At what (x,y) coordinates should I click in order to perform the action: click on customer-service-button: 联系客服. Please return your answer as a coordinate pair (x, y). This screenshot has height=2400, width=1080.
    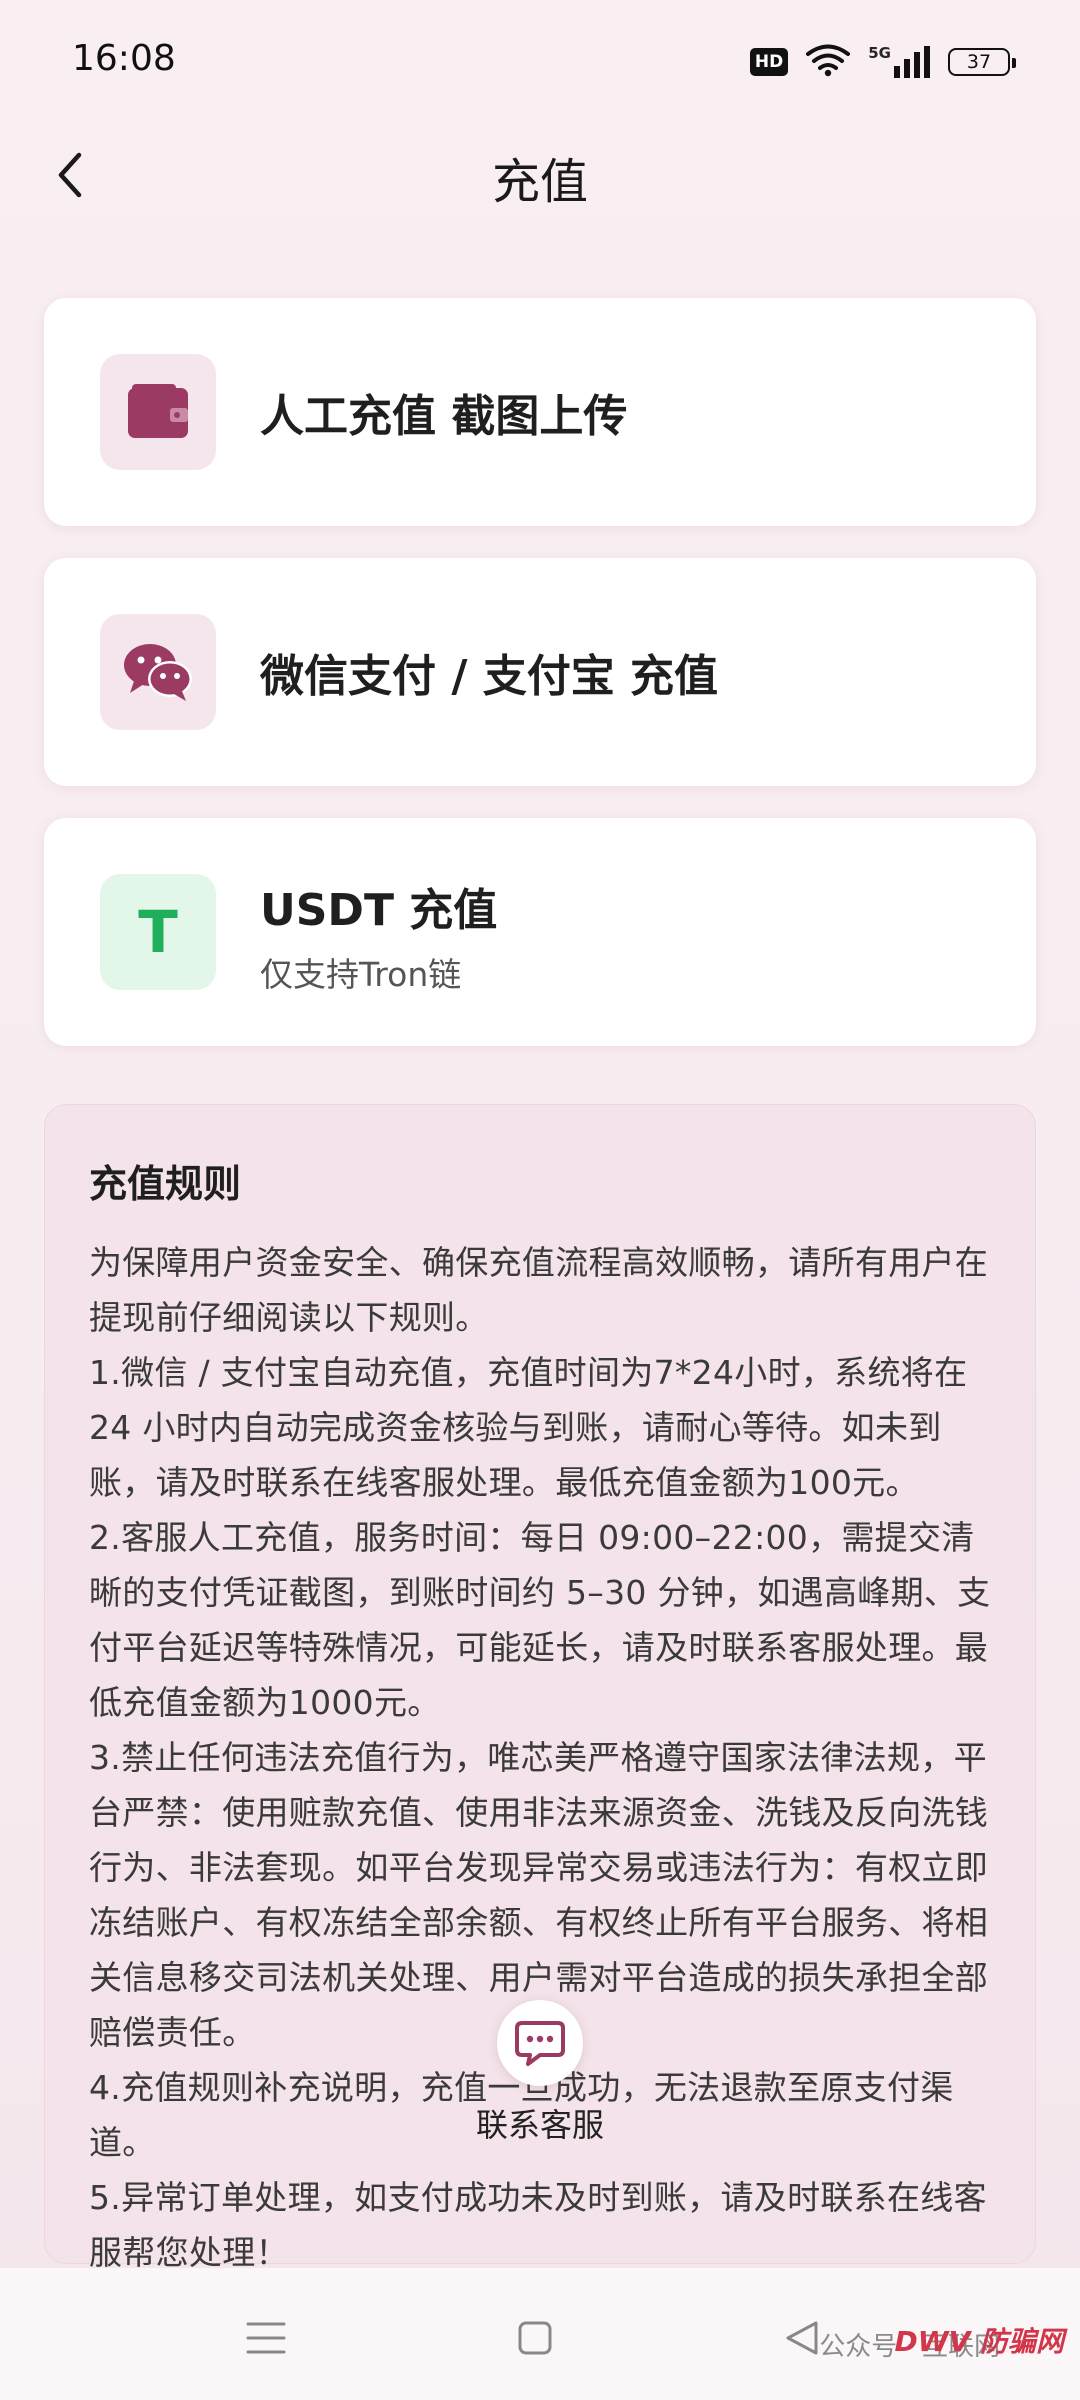
    Looking at the image, I should click on (540, 2085).